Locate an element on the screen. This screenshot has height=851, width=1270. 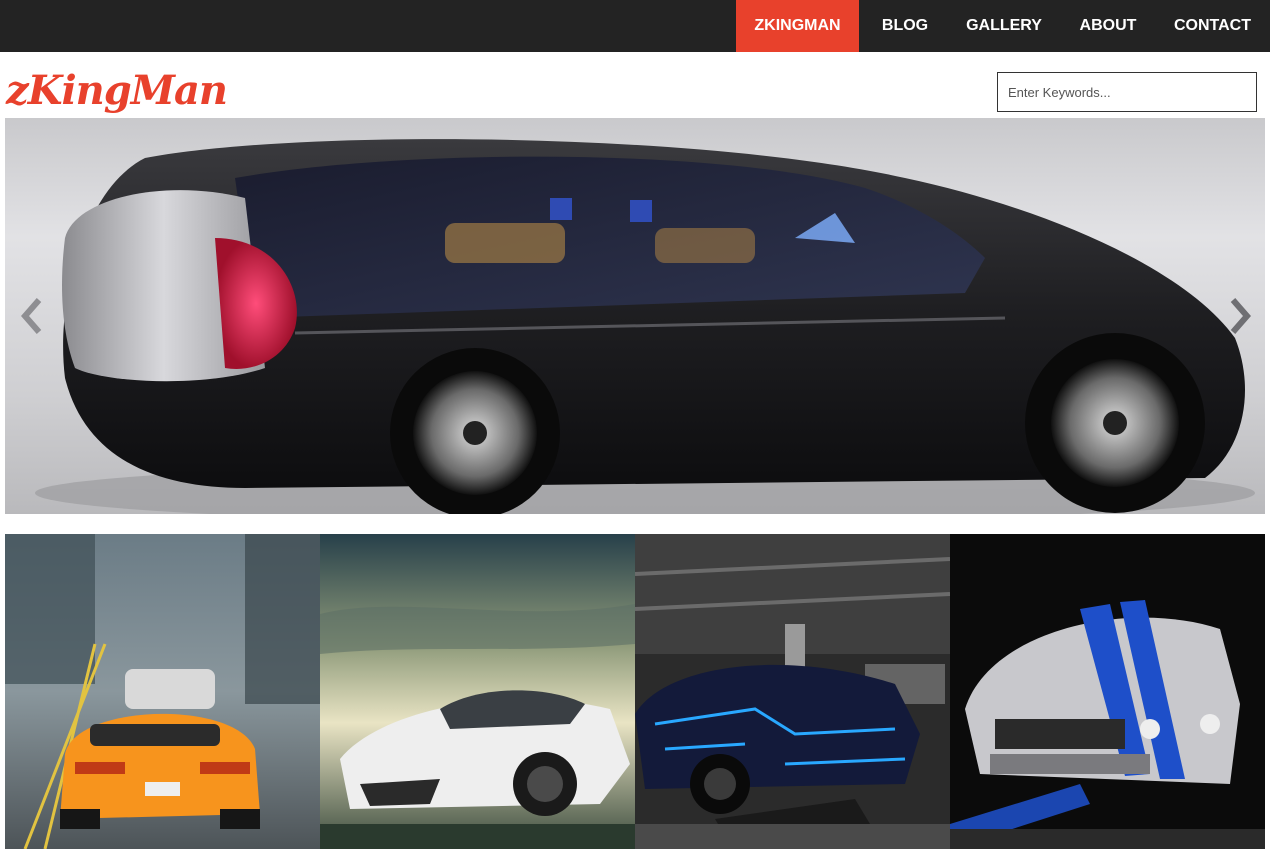
site-logo: zKingMan is located at coordinates (117, 91).